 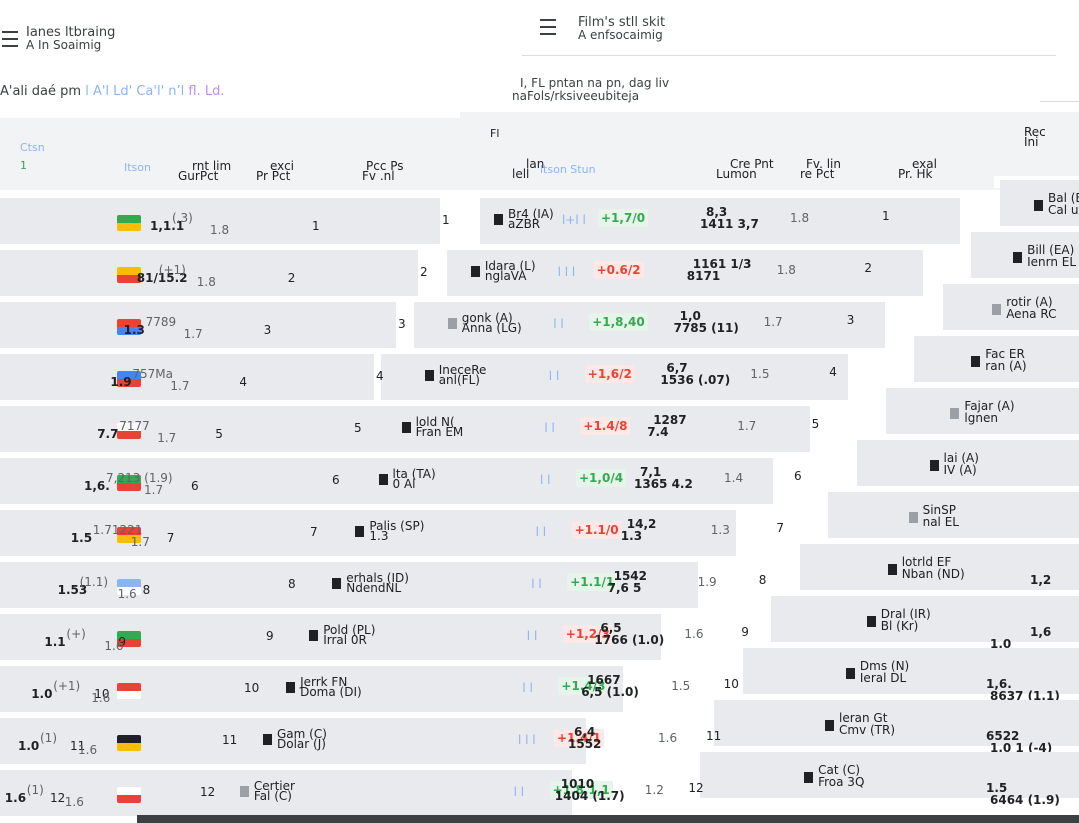 What do you see at coordinates (850, 320) in the screenshot?
I see `right-rrank: 3` at bounding box center [850, 320].